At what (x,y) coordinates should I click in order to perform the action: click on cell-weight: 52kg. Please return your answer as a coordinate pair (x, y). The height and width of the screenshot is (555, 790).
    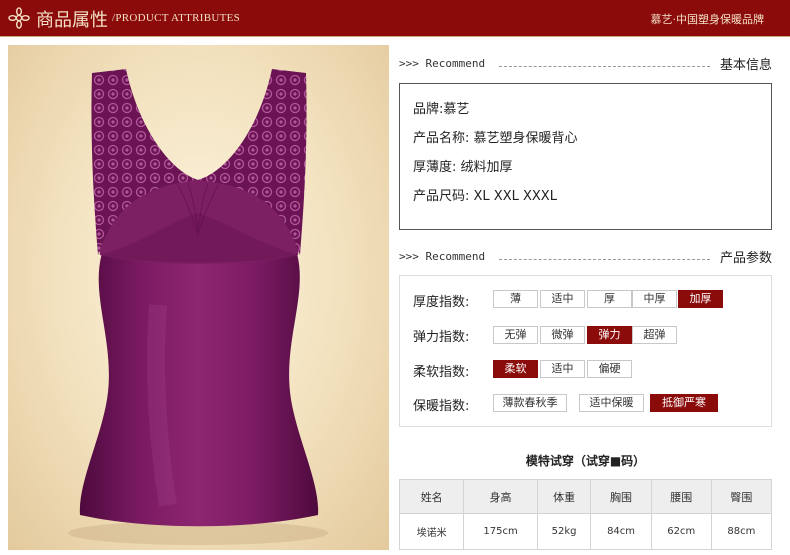
    Looking at the image, I should click on (564, 531).